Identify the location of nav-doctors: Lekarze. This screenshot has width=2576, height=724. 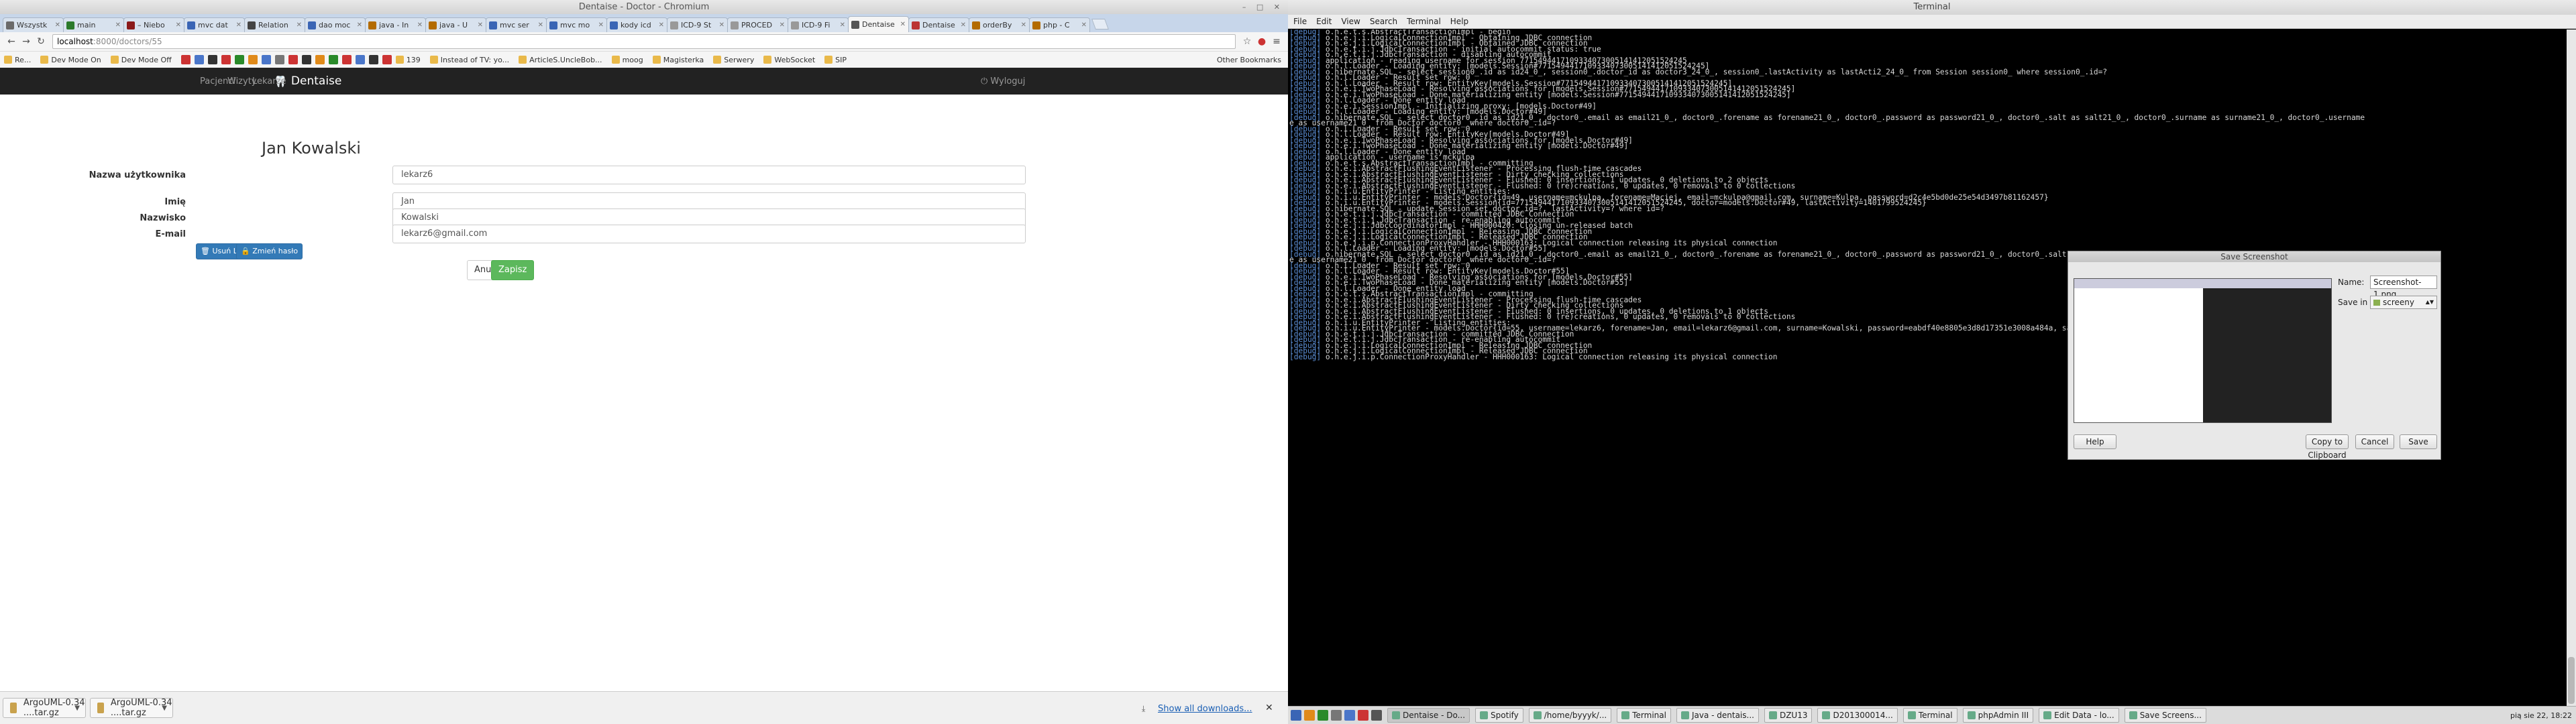
(269, 81).